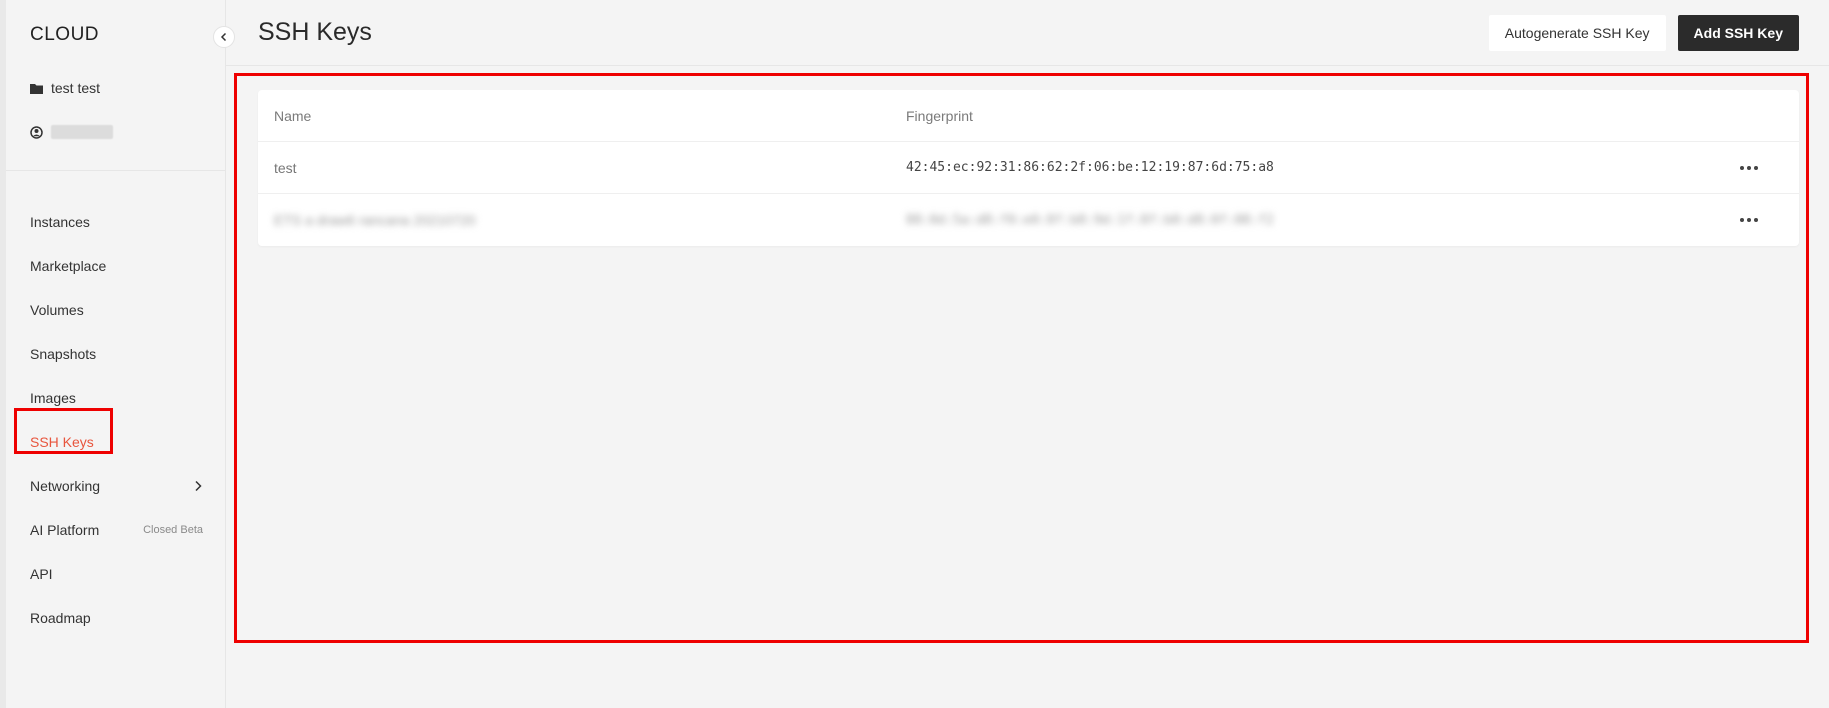 This screenshot has width=1829, height=708. I want to click on project-selector: test test, so click(65, 88).